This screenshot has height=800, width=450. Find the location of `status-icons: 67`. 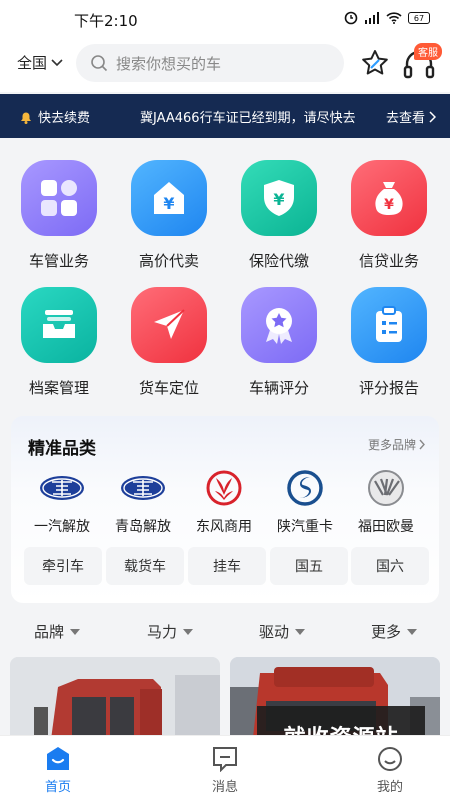

status-icons: 67 is located at coordinates (387, 18).